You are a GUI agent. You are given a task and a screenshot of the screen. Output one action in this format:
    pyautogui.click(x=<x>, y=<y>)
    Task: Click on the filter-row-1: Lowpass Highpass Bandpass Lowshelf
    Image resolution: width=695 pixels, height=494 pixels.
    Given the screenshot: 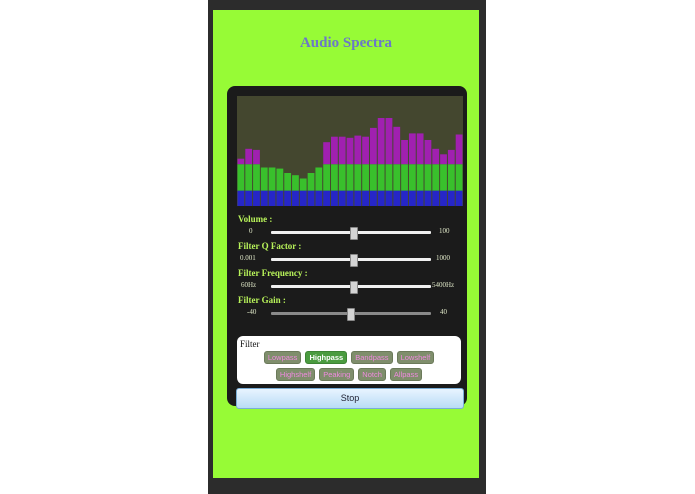 What is the action you would take?
    pyautogui.click(x=349, y=357)
    